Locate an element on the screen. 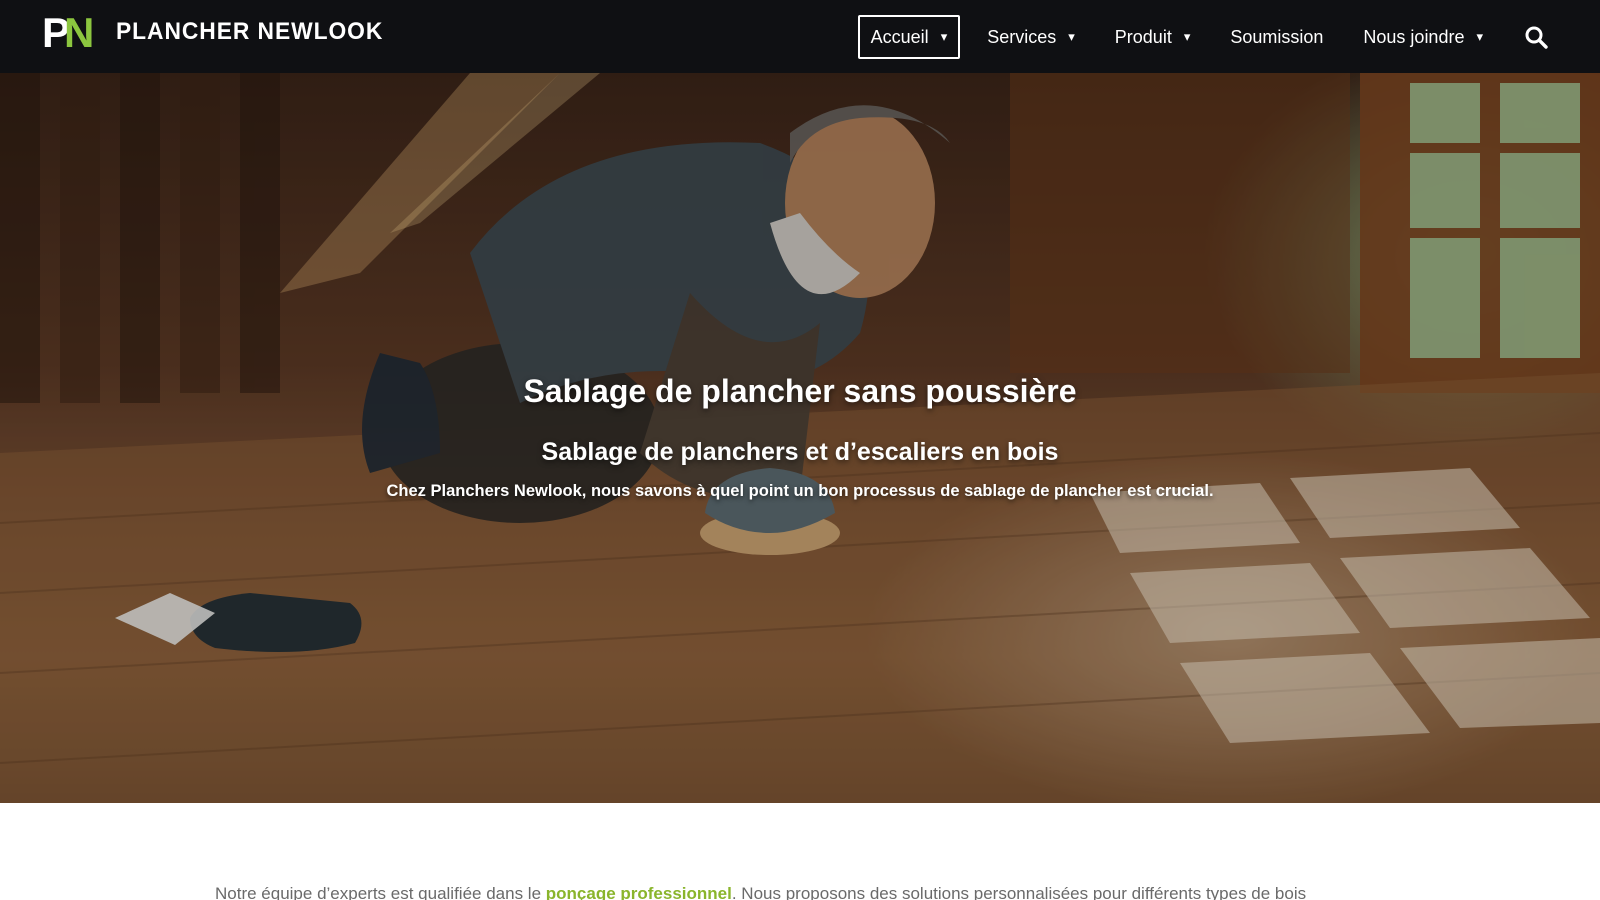 Image resolution: width=1600 pixels, height=900 pixels. nav-item-accueil: Accueil ▾ is located at coordinates (909, 37).